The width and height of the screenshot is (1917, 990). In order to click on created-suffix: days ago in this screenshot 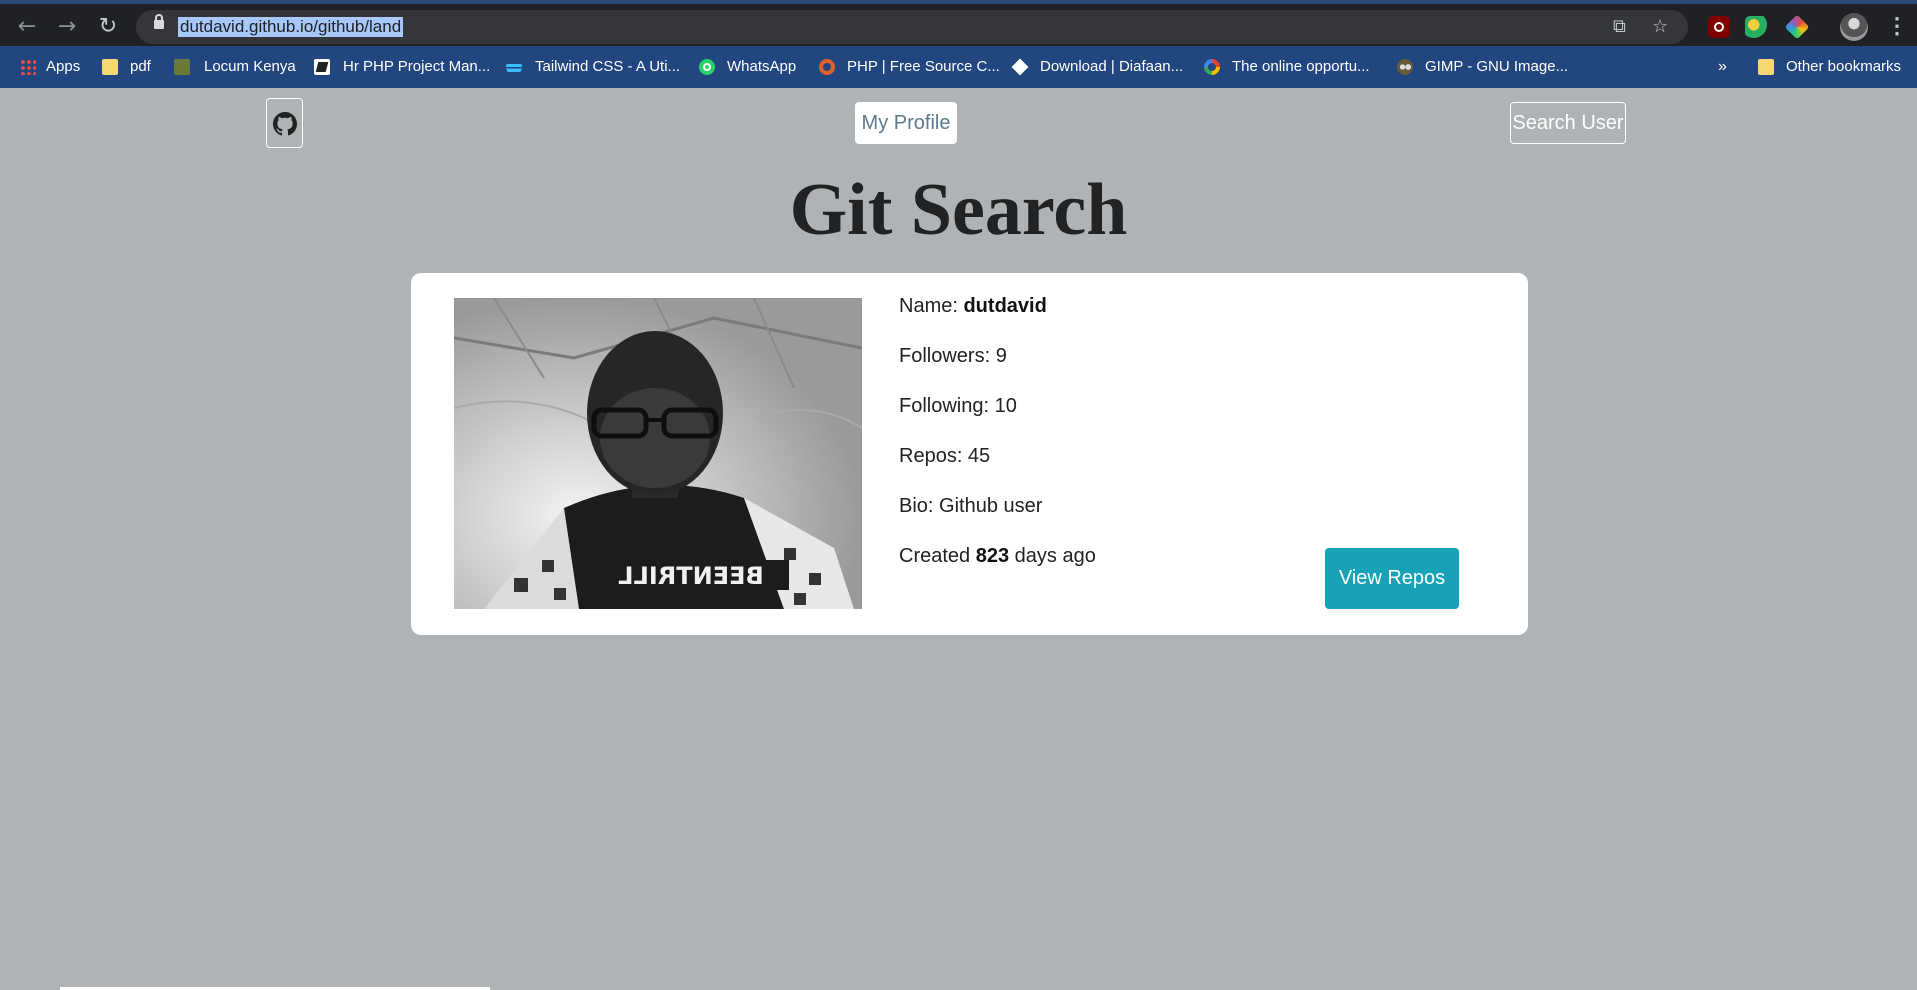, I will do `click(1052, 556)`.